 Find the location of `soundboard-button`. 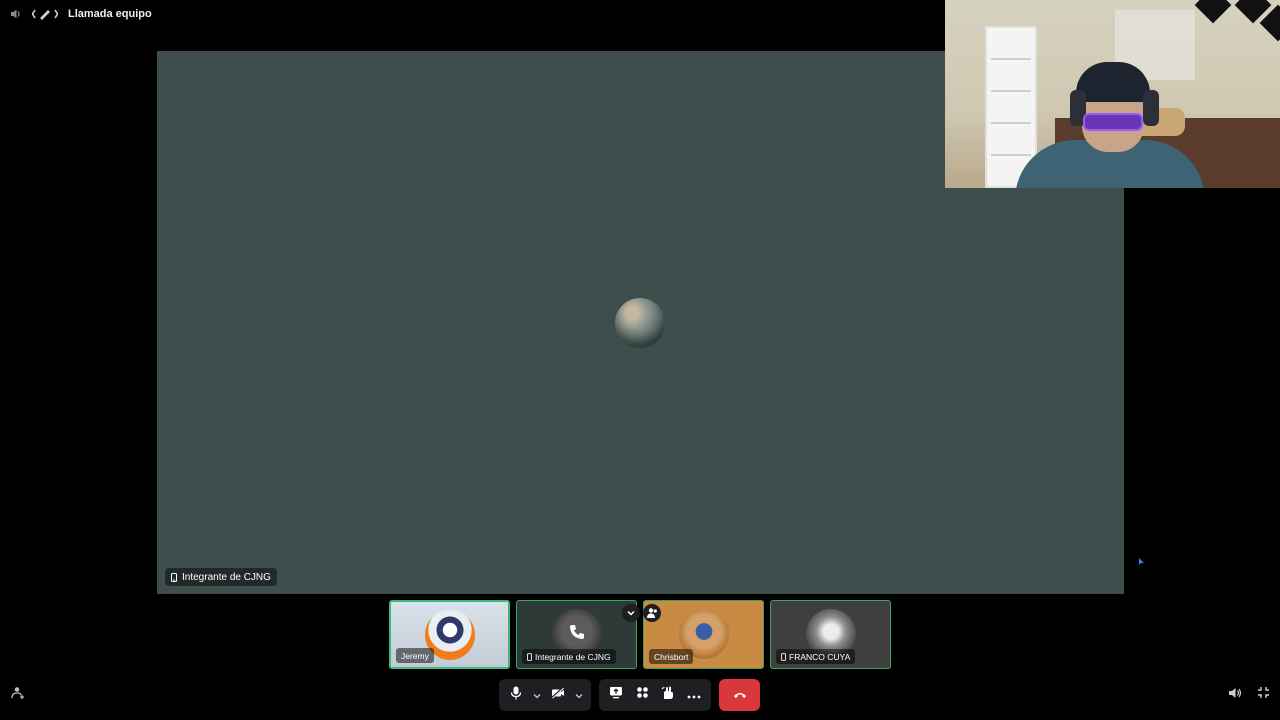

soundboard-button is located at coordinates (668, 695).